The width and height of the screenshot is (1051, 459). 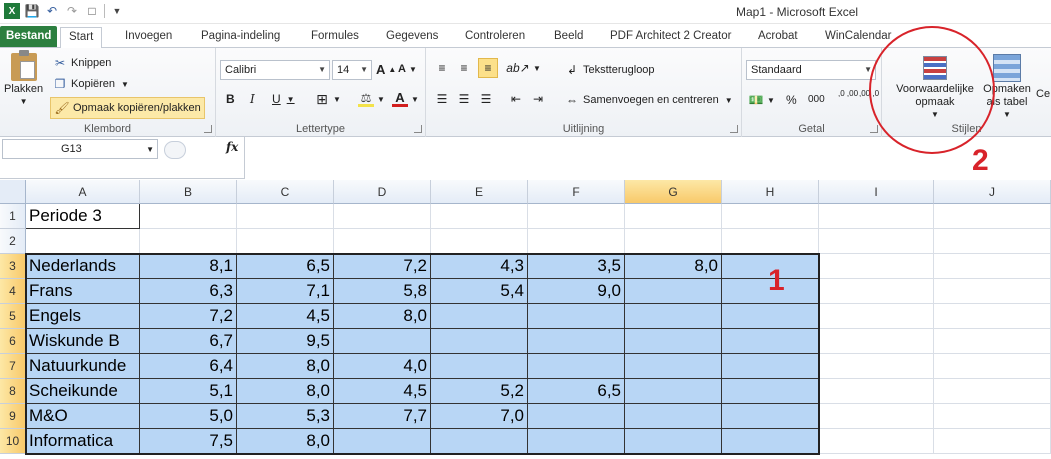 What do you see at coordinates (479, 266) in the screenshot?
I see `cell-e3: 4,3` at bounding box center [479, 266].